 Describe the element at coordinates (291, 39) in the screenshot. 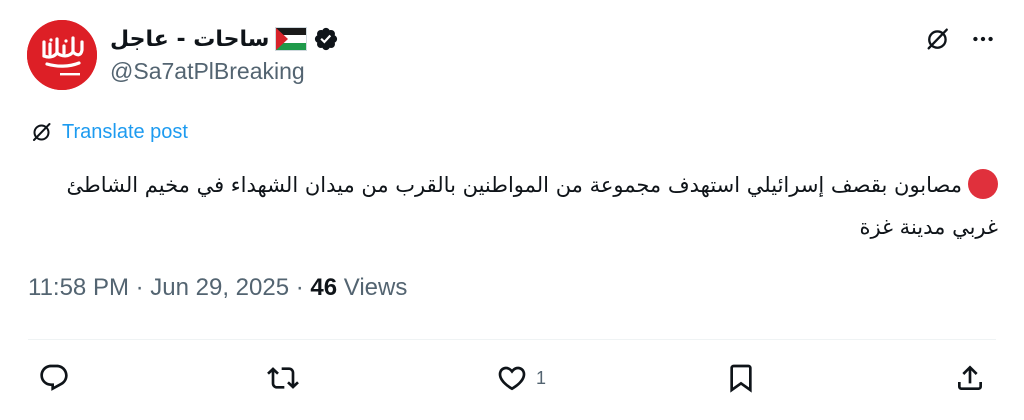

I see `palestine-flag-icon` at that location.